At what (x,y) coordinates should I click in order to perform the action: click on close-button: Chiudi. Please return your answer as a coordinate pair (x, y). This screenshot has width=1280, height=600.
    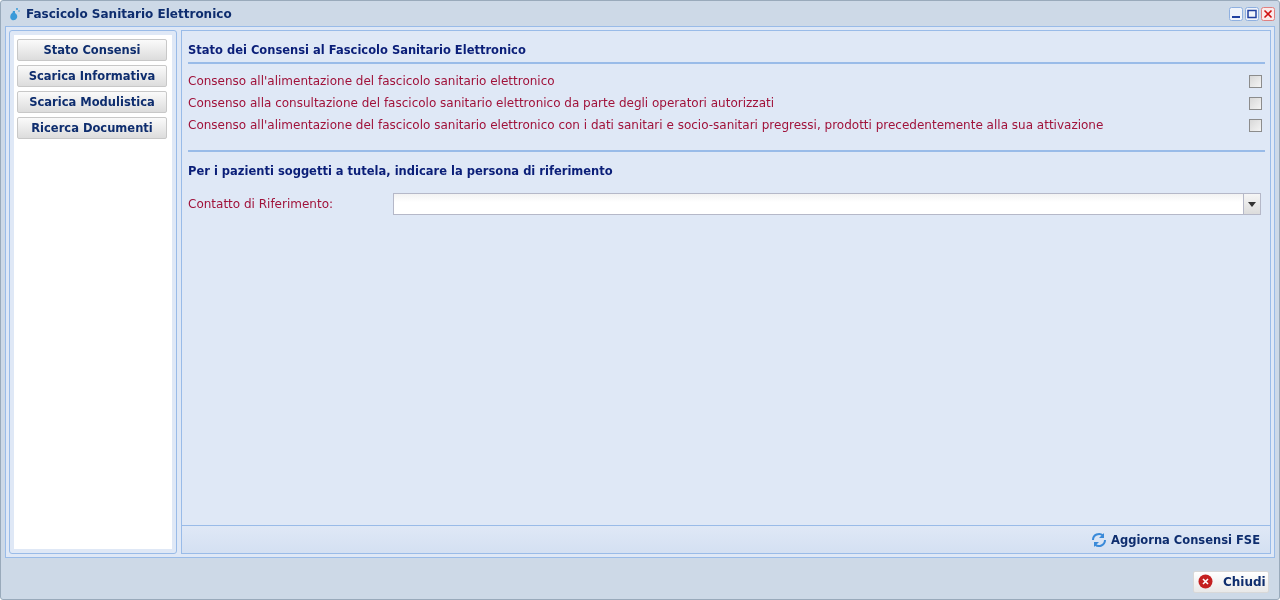
    Looking at the image, I should click on (1231, 581).